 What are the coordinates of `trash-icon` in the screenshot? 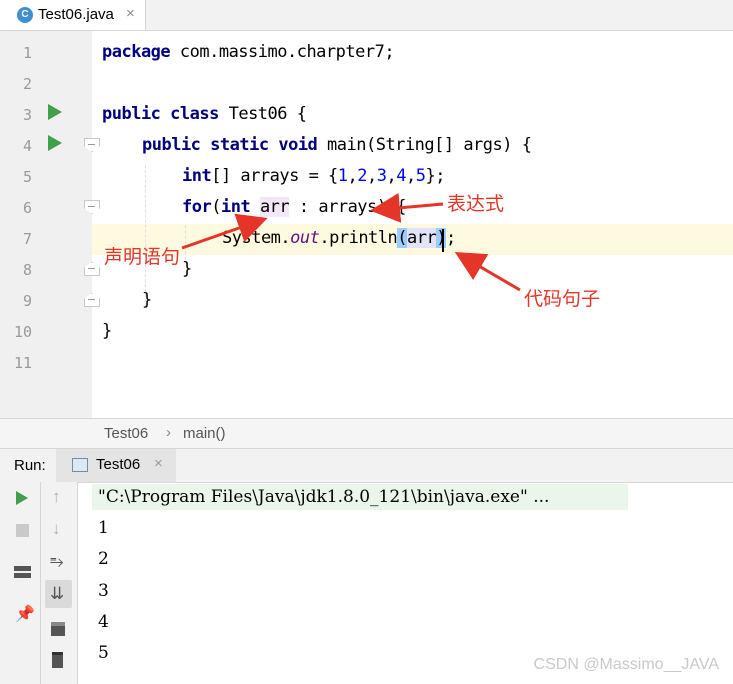 It's located at (57, 660).